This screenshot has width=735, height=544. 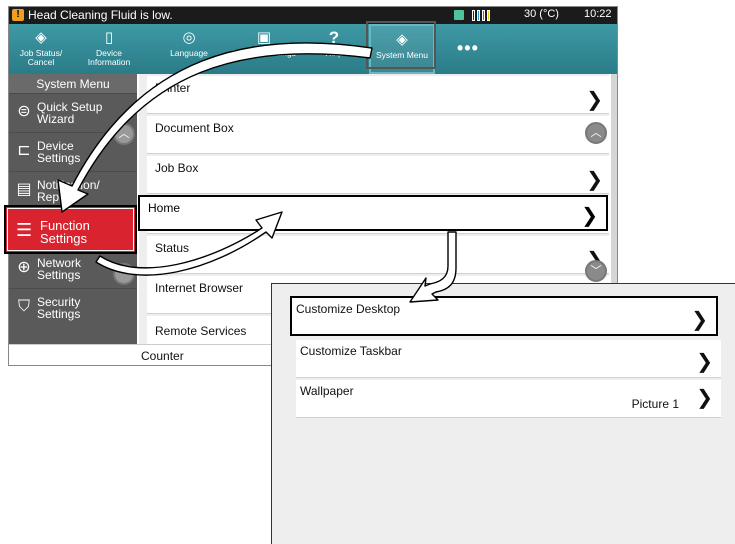 I want to click on help-label: Help, so click(x=334, y=53).